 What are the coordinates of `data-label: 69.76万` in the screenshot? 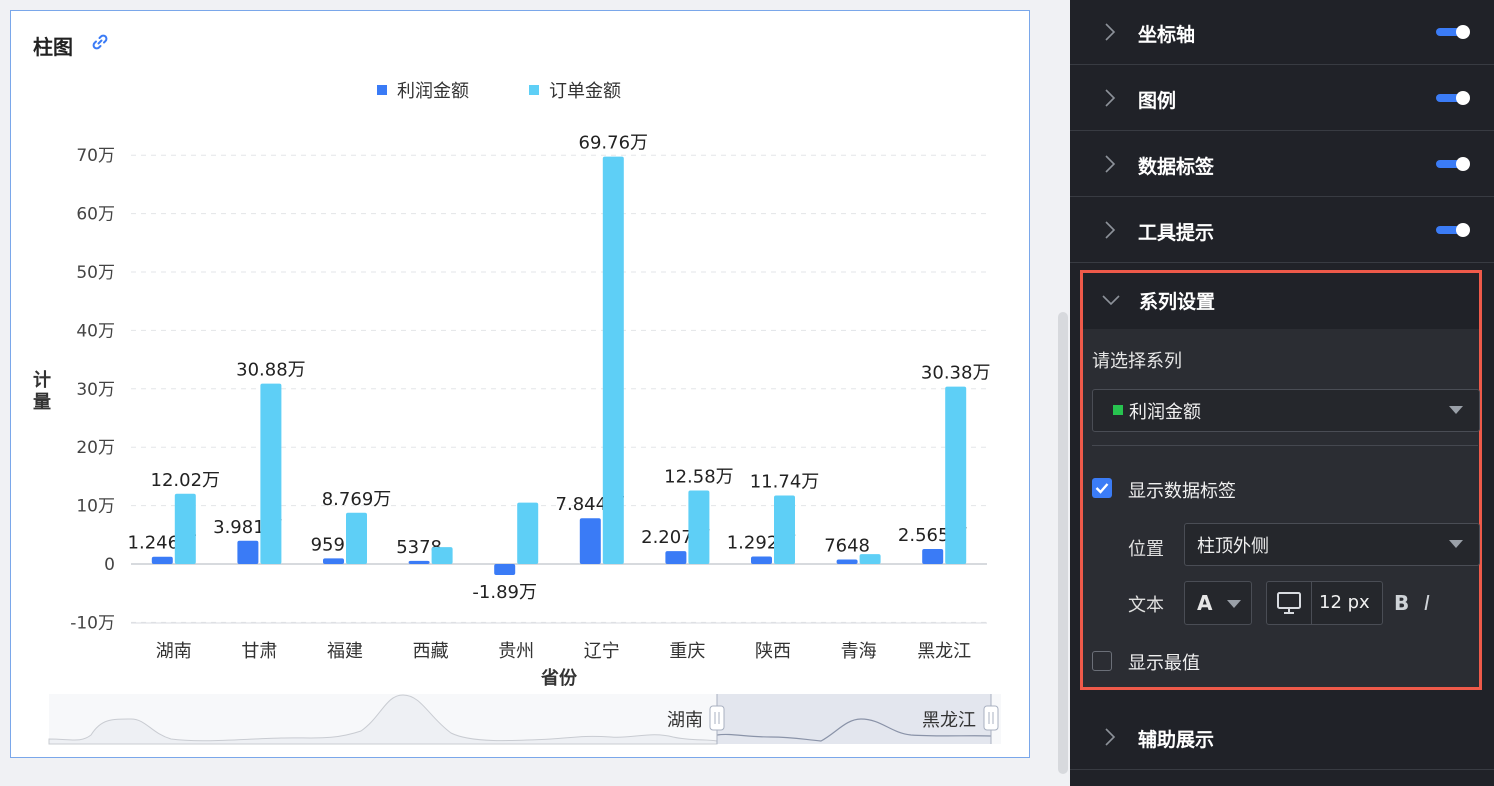 It's located at (614, 143).